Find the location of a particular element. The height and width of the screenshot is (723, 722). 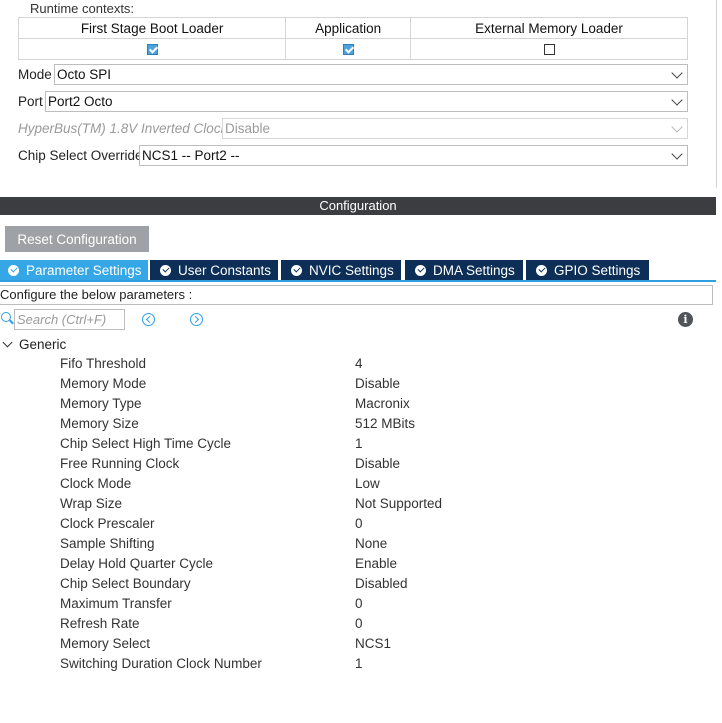

parameter-row: Memory Mode Disable is located at coordinates (358, 384).